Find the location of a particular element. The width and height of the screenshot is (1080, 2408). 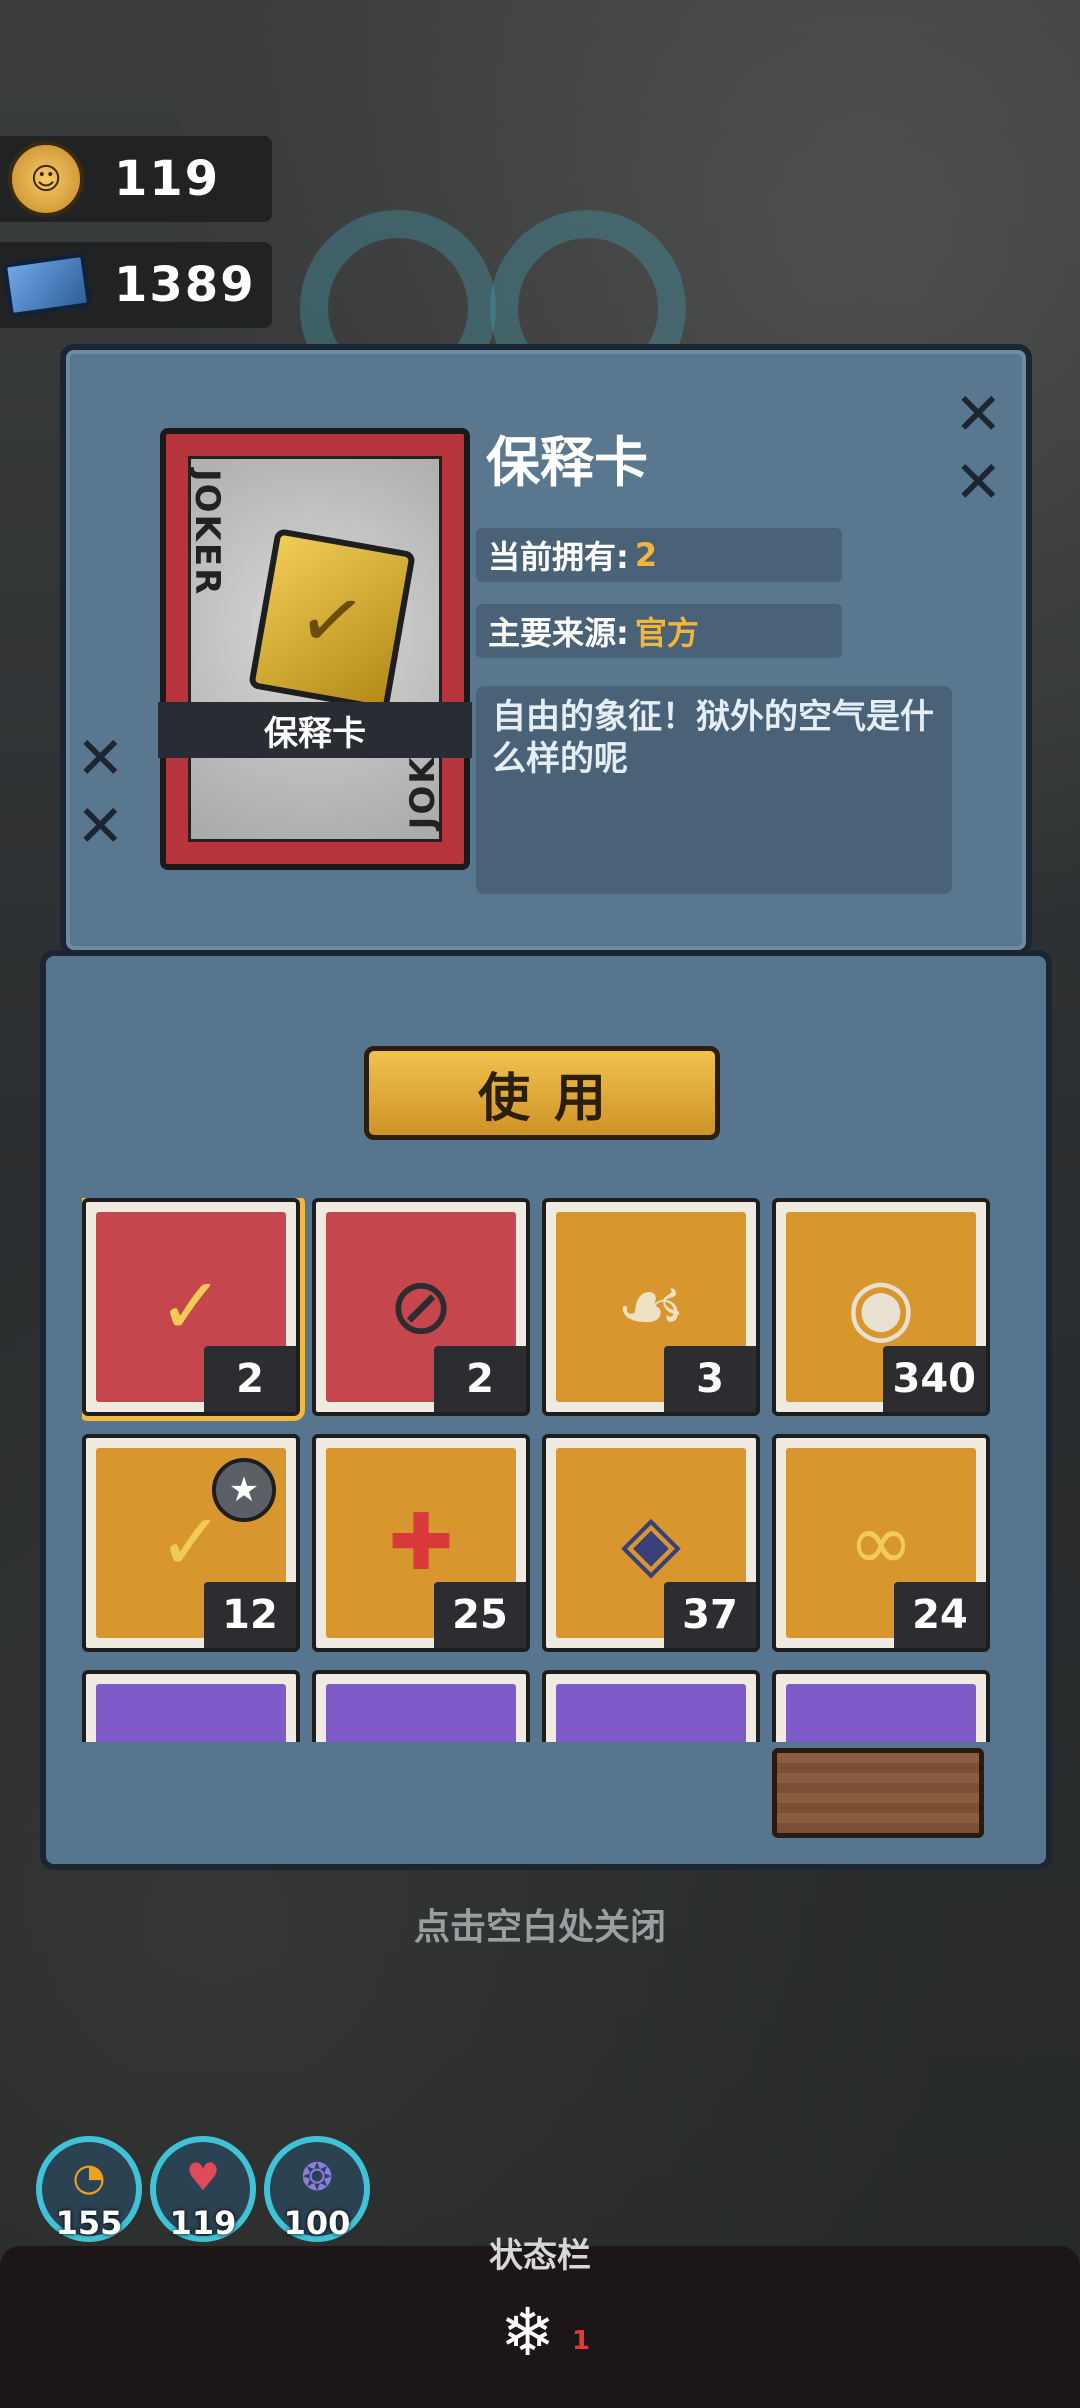

inventory-slot: ☙ 3 is located at coordinates (651, 1307).